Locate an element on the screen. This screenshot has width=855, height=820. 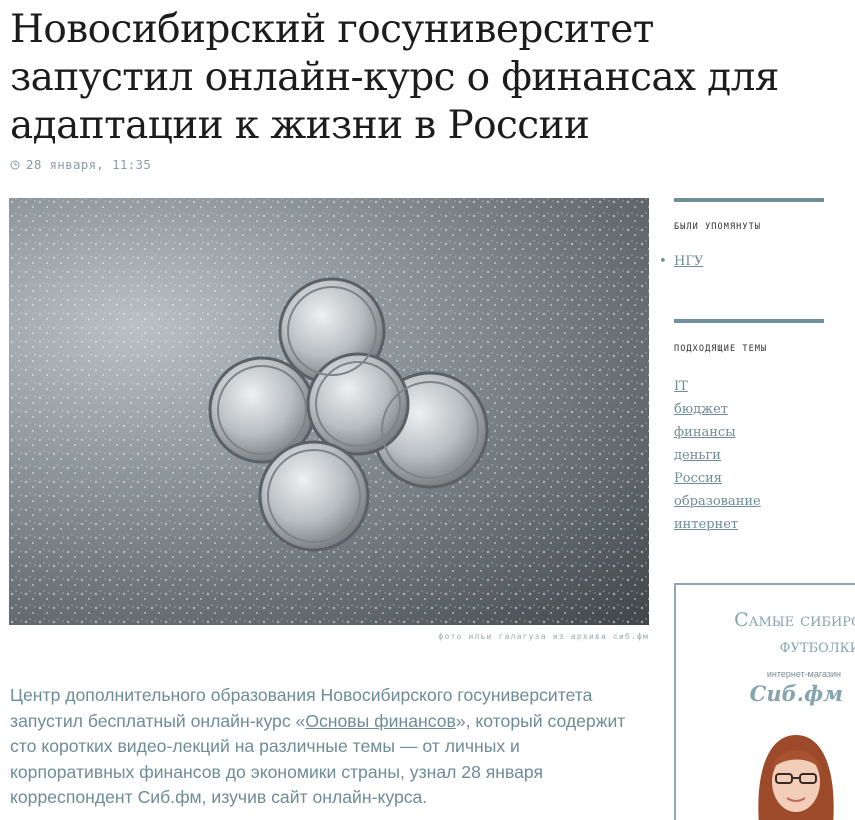
mentioned-list: НГУ is located at coordinates (688, 261).